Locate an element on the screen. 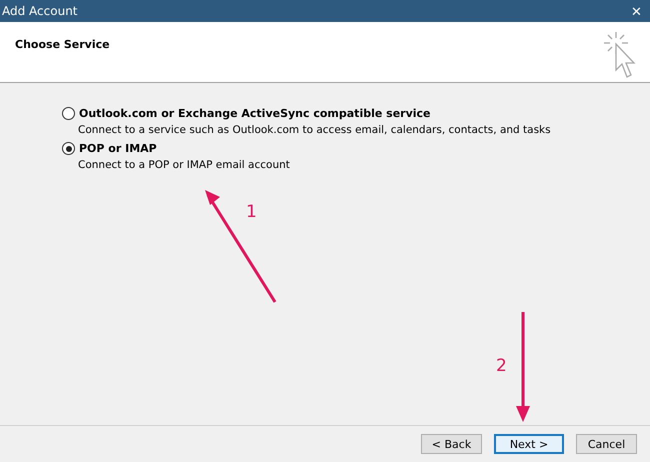  dialog-button: < Back is located at coordinates (451, 444).